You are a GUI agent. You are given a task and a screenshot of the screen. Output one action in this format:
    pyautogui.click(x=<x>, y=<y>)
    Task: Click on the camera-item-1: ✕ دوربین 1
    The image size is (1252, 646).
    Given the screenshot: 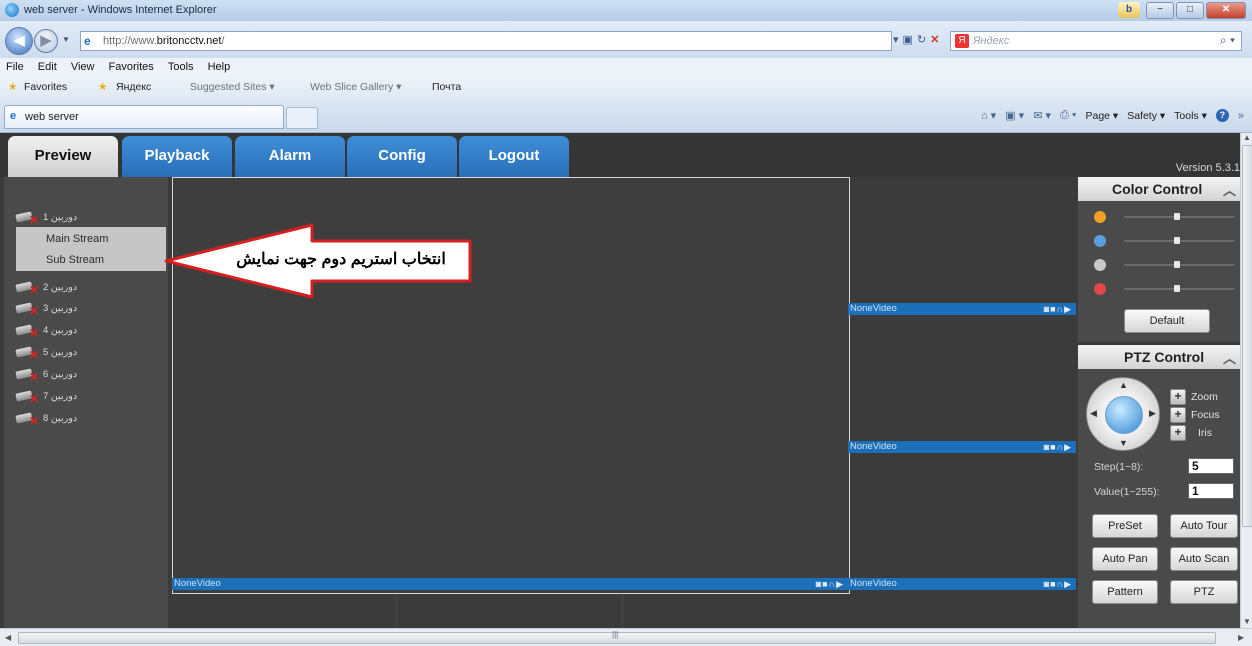 What is the action you would take?
    pyautogui.click(x=90, y=218)
    